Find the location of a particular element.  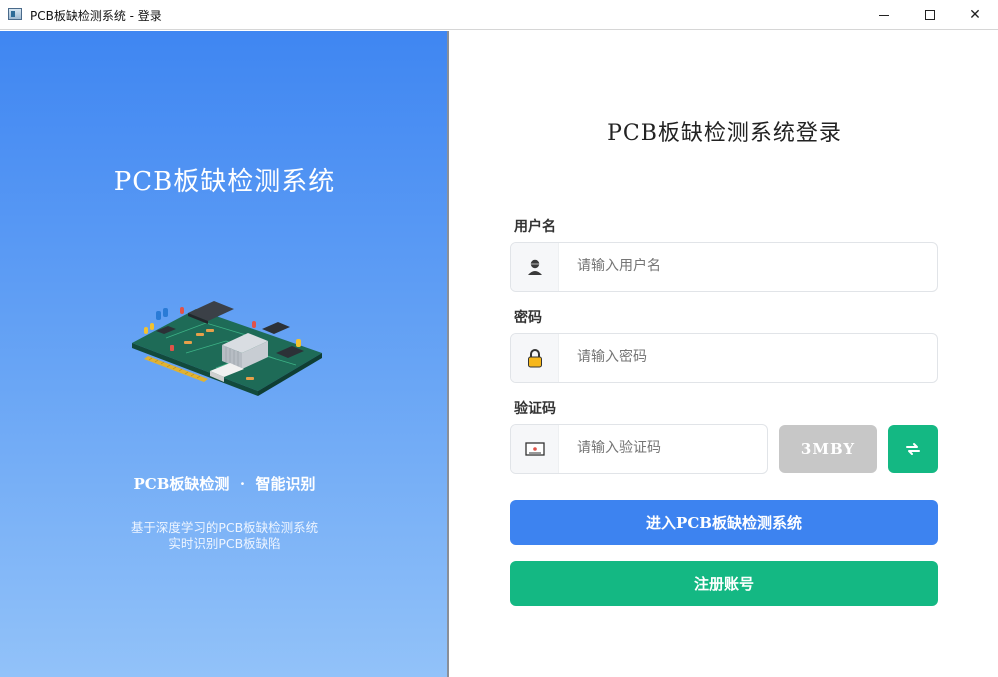

captcha-input is located at coordinates (667, 448).